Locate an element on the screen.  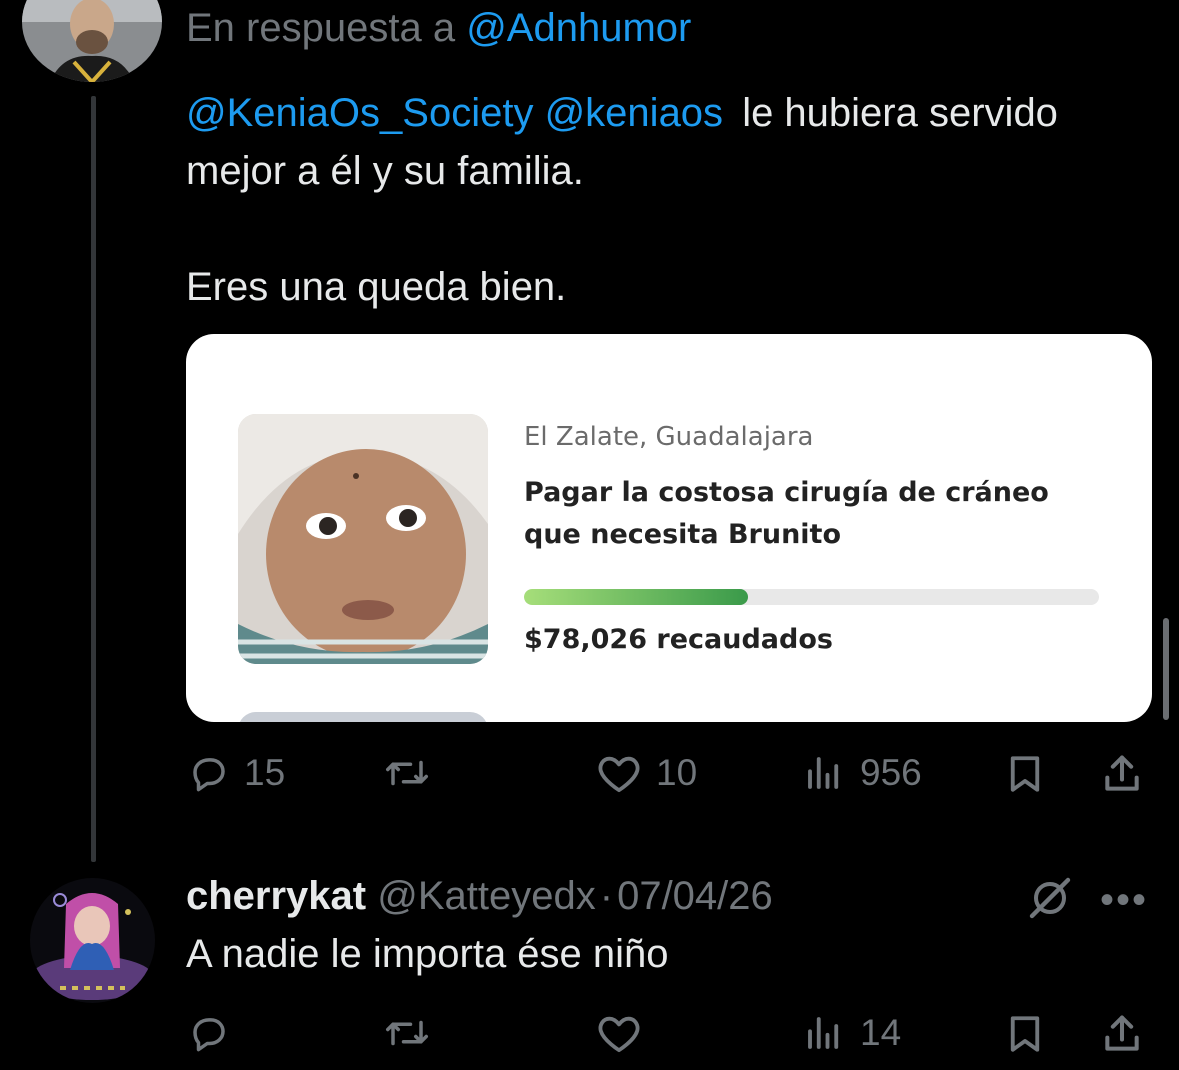
like-button is located at coordinates (619, 1033).